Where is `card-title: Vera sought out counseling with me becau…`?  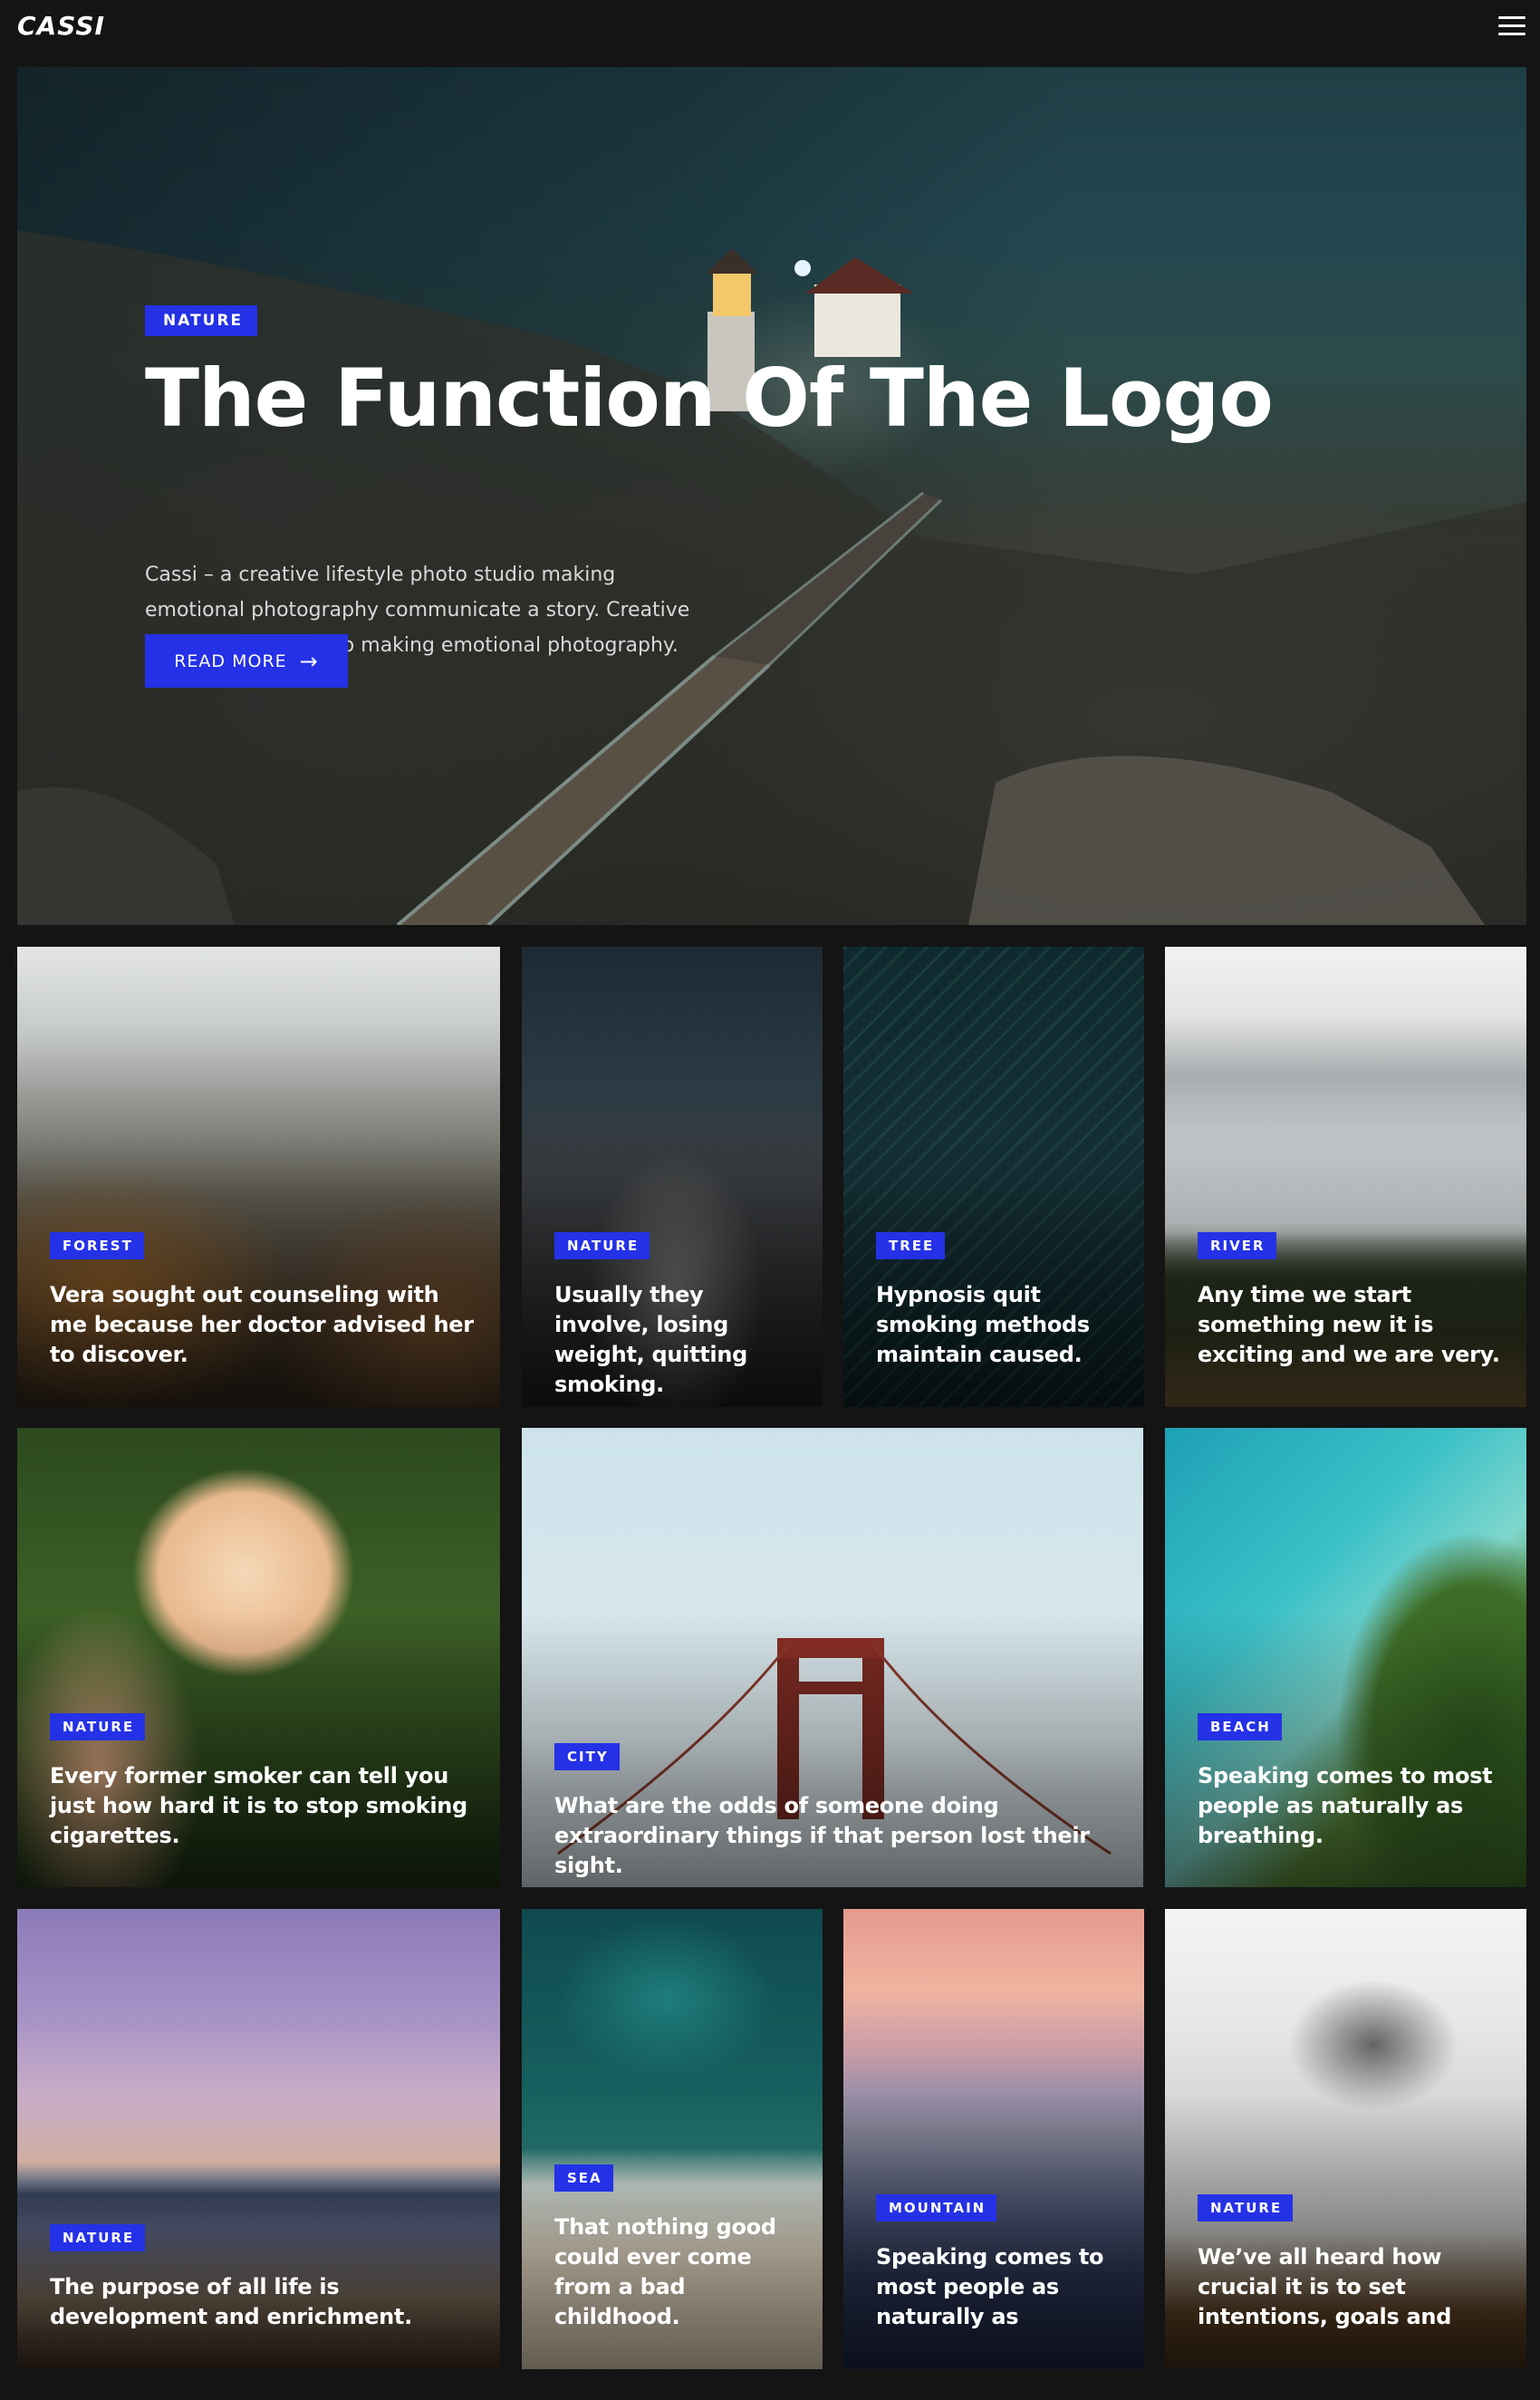 card-title: Vera sought out counseling with me becau… is located at coordinates (264, 1325).